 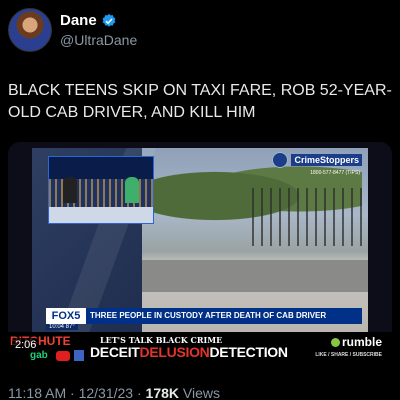 What do you see at coordinates (174, 352) in the screenshot?
I see `brand-part-2: DELUSION` at bounding box center [174, 352].